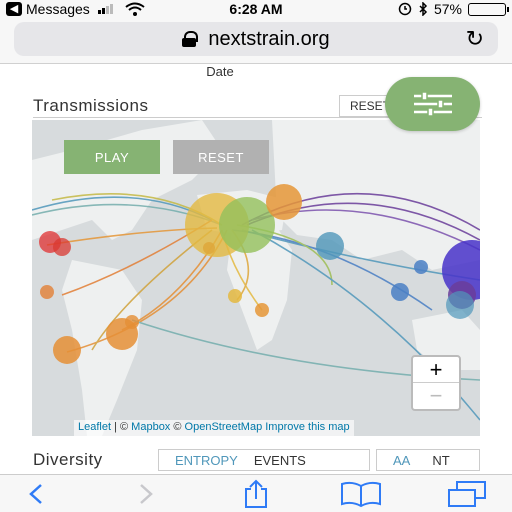  Describe the element at coordinates (147, 494) in the screenshot. I see `forward-icon` at that location.